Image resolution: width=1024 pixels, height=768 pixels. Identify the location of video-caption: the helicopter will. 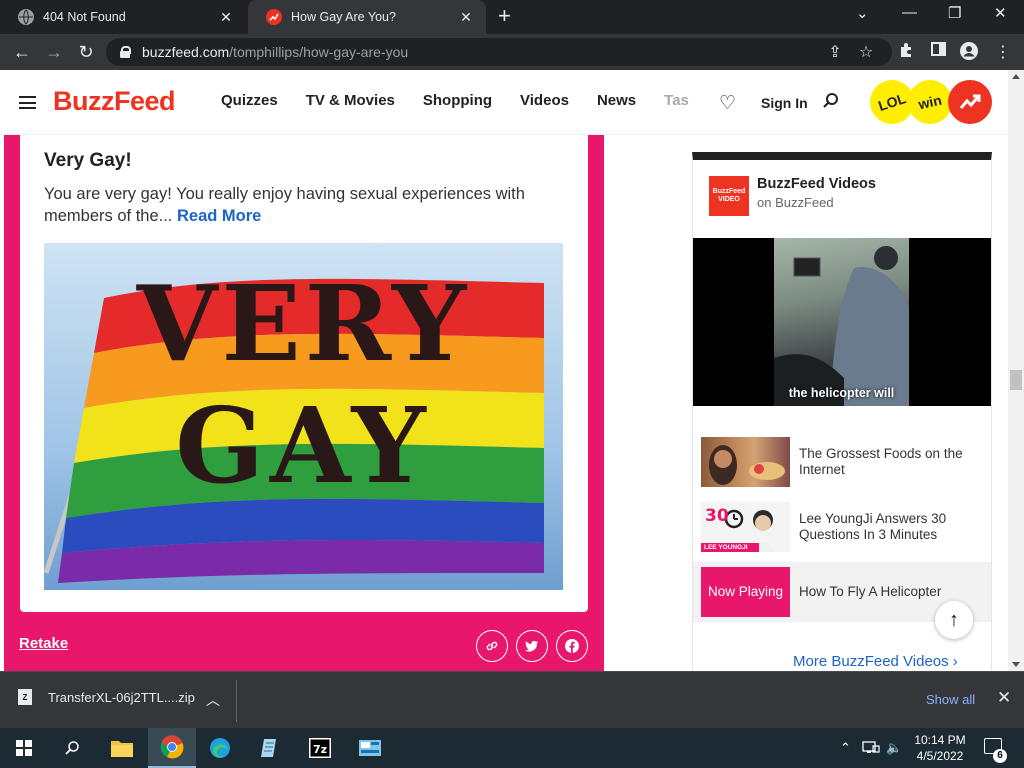
(841, 393).